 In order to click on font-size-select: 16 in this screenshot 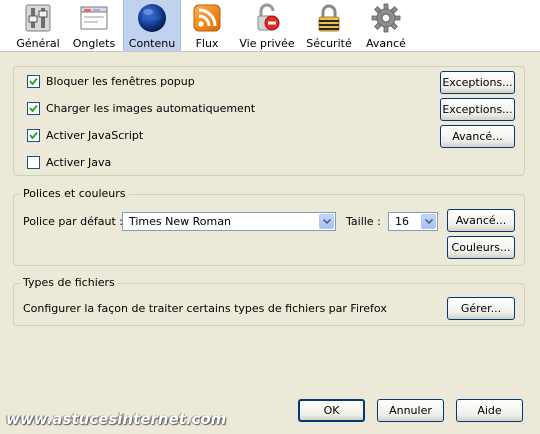, I will do `click(413, 221)`.